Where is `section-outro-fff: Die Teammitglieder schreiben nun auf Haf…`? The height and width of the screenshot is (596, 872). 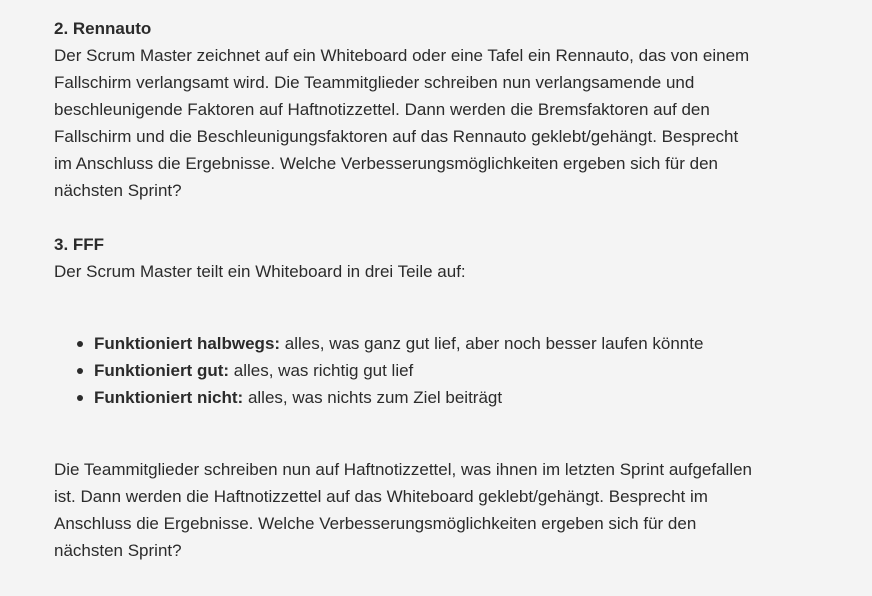
section-outro-fff: Die Teammitglieder schreiben nun auf Haf… is located at coordinates (403, 510).